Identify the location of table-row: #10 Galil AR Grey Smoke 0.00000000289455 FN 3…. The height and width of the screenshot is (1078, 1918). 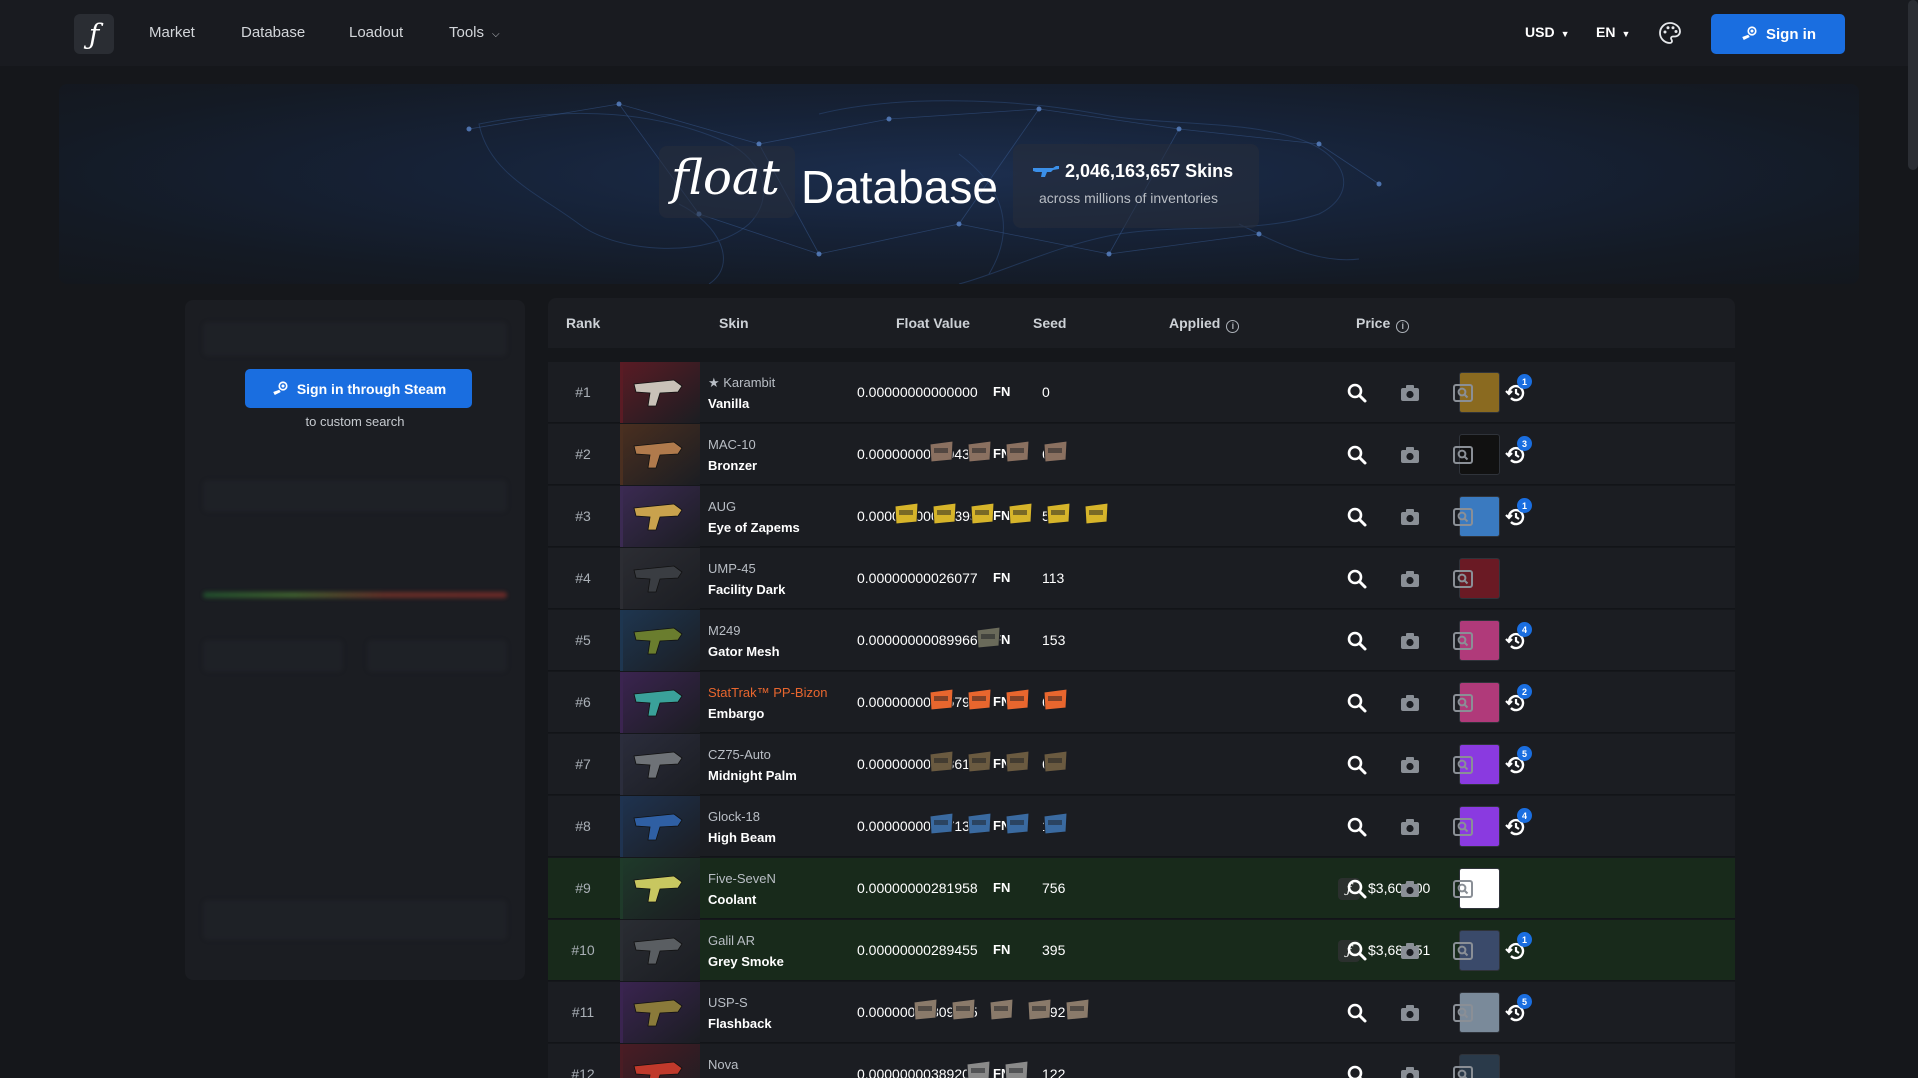
(1141, 950).